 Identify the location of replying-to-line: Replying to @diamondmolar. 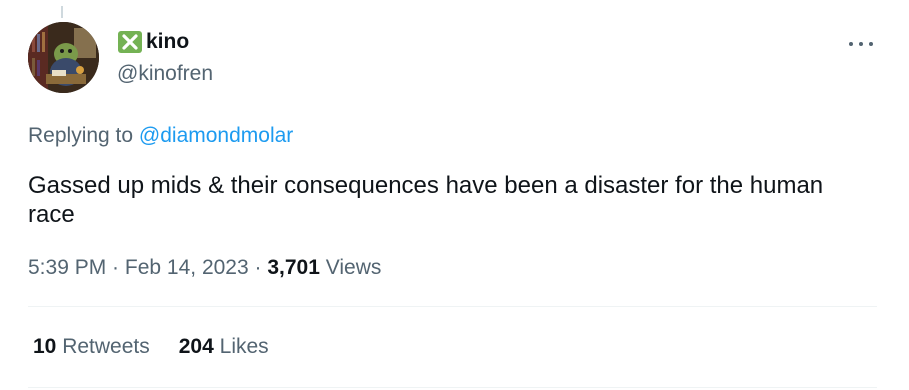
(160, 136).